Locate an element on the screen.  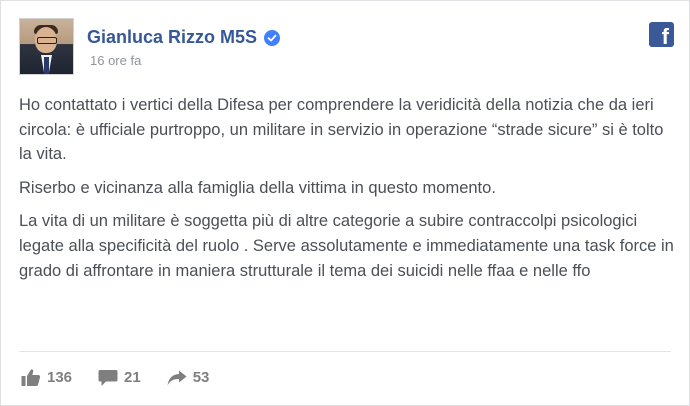
like-button: 136 is located at coordinates (46, 377).